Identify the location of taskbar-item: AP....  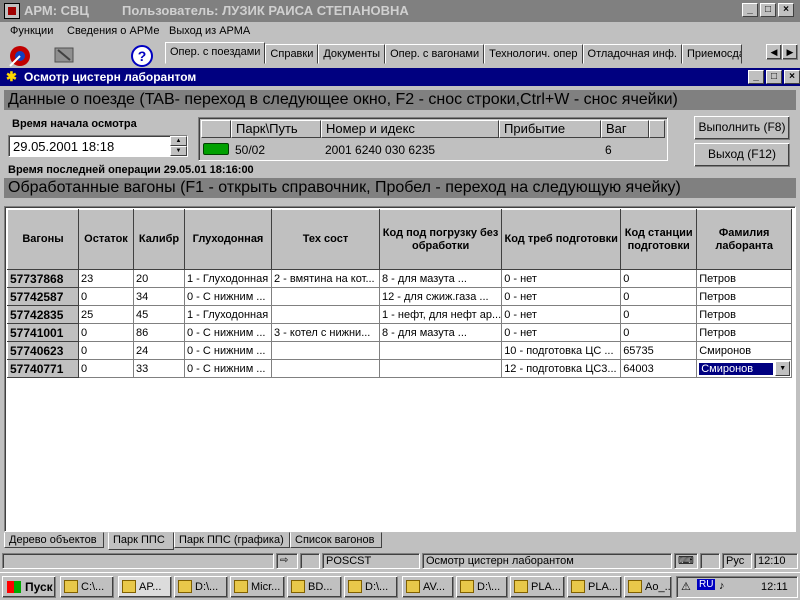
(145, 587).